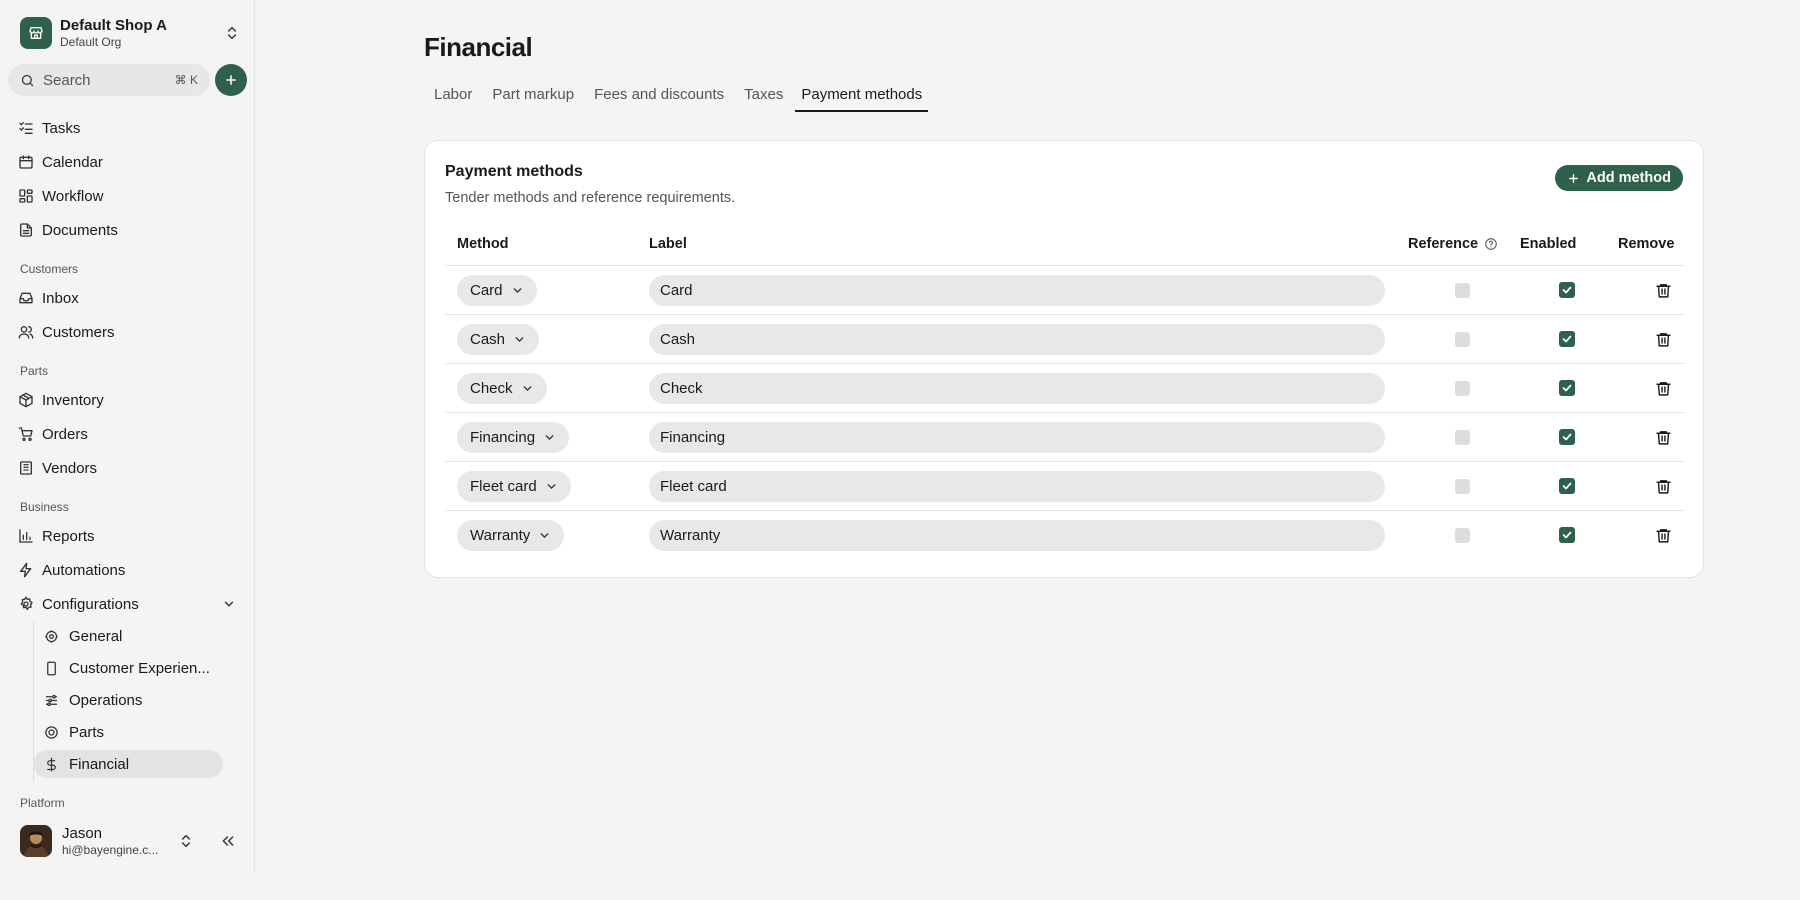 This screenshot has width=1800, height=900. Describe the element at coordinates (497, 290) in the screenshot. I see `method-select: Card` at that location.